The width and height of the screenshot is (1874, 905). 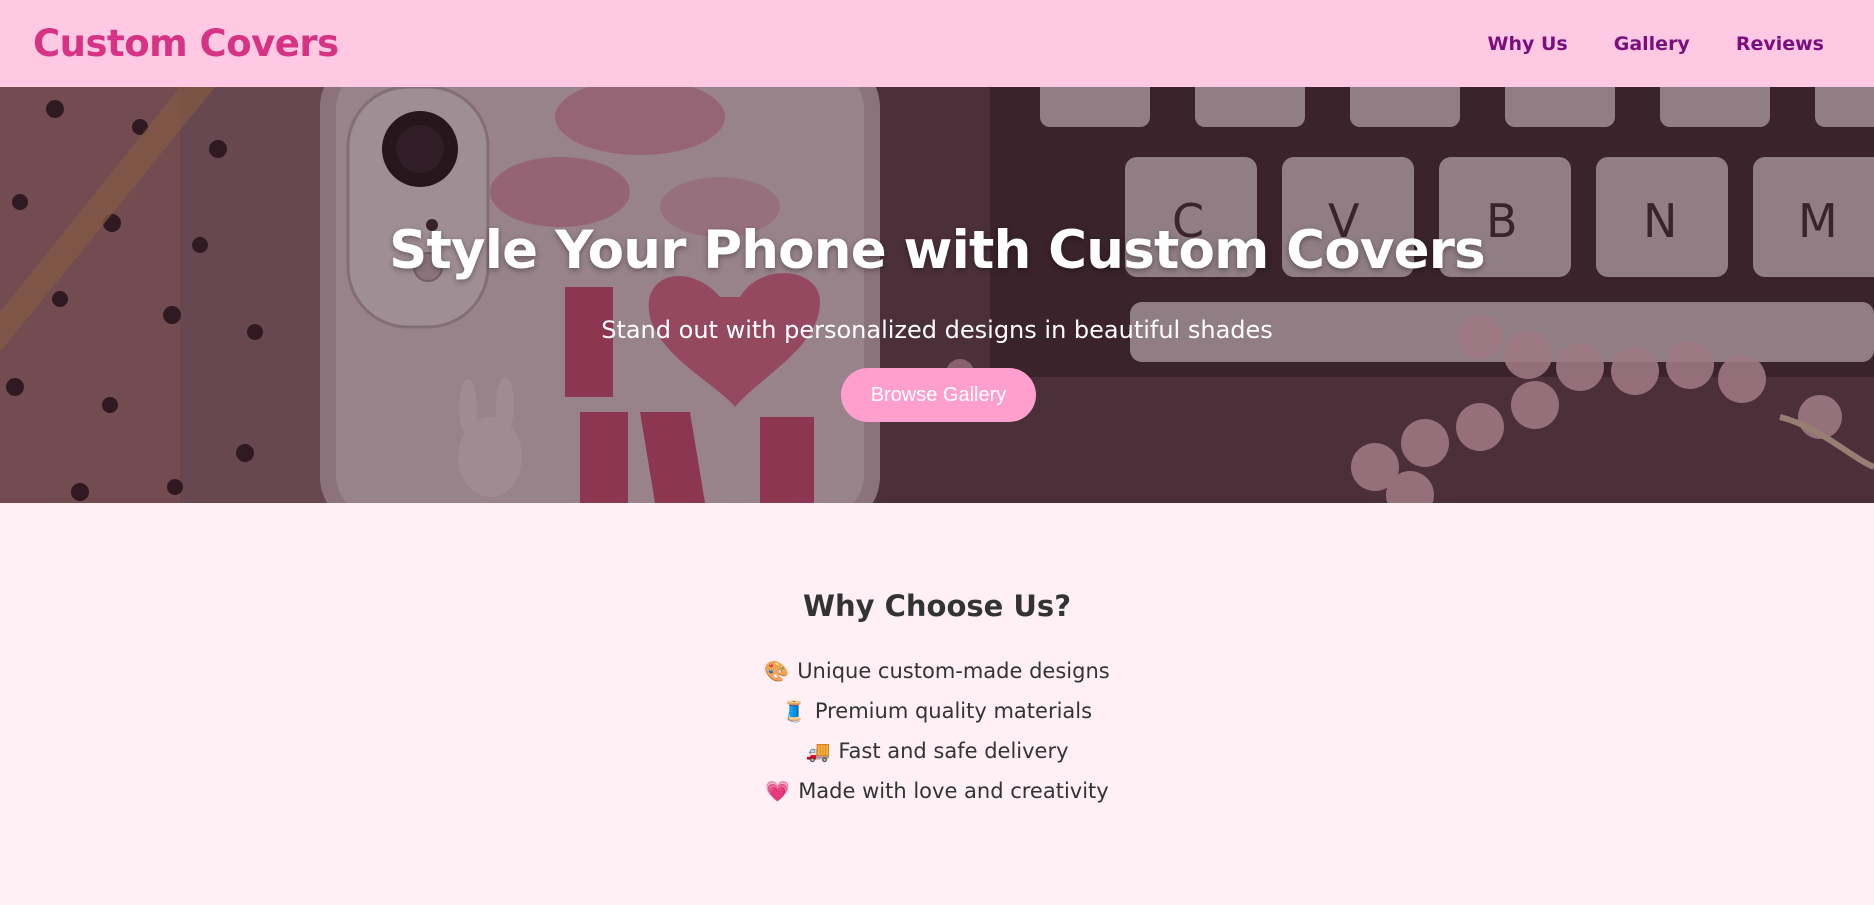 I want to click on brand-logo: Custom Covers, so click(x=186, y=43).